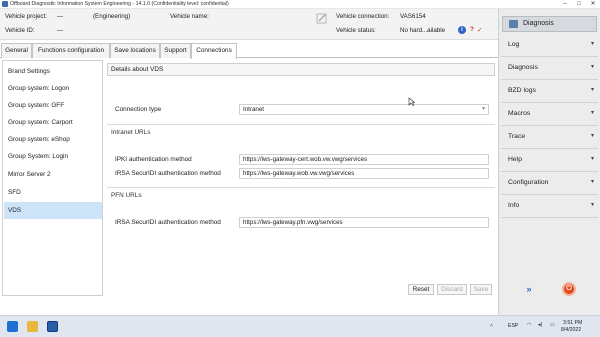 The width and height of the screenshot is (600, 337). I want to click on side-section-macros: Macros ▾, so click(549, 116).